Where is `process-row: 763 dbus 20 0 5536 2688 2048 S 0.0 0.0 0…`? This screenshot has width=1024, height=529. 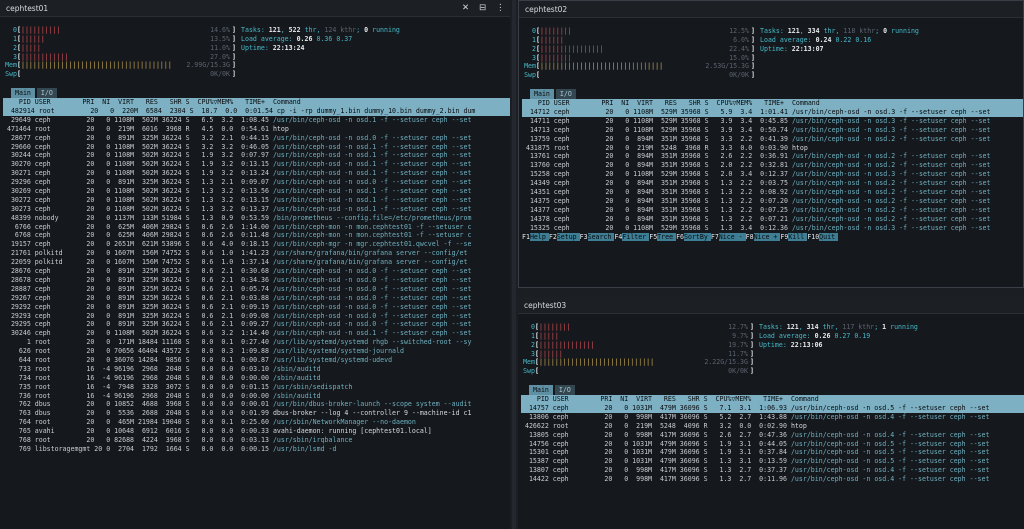 process-row: 763 dbus 20 0 5536 2688 2048 S 0.0 0.0 0… is located at coordinates (256, 413).